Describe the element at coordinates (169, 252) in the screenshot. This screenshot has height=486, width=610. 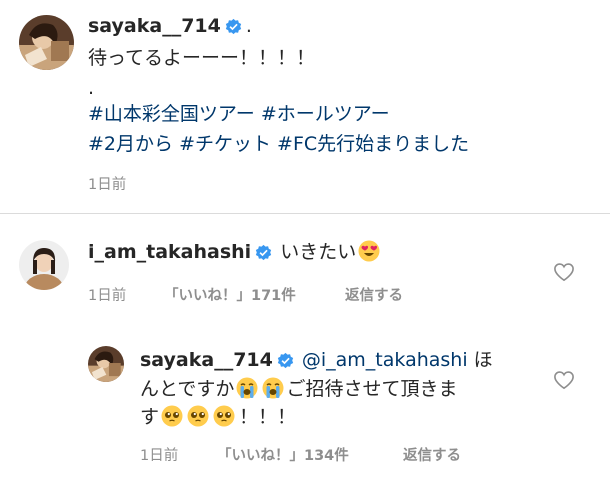
I see `comment-username: i_am_takahashi` at that location.